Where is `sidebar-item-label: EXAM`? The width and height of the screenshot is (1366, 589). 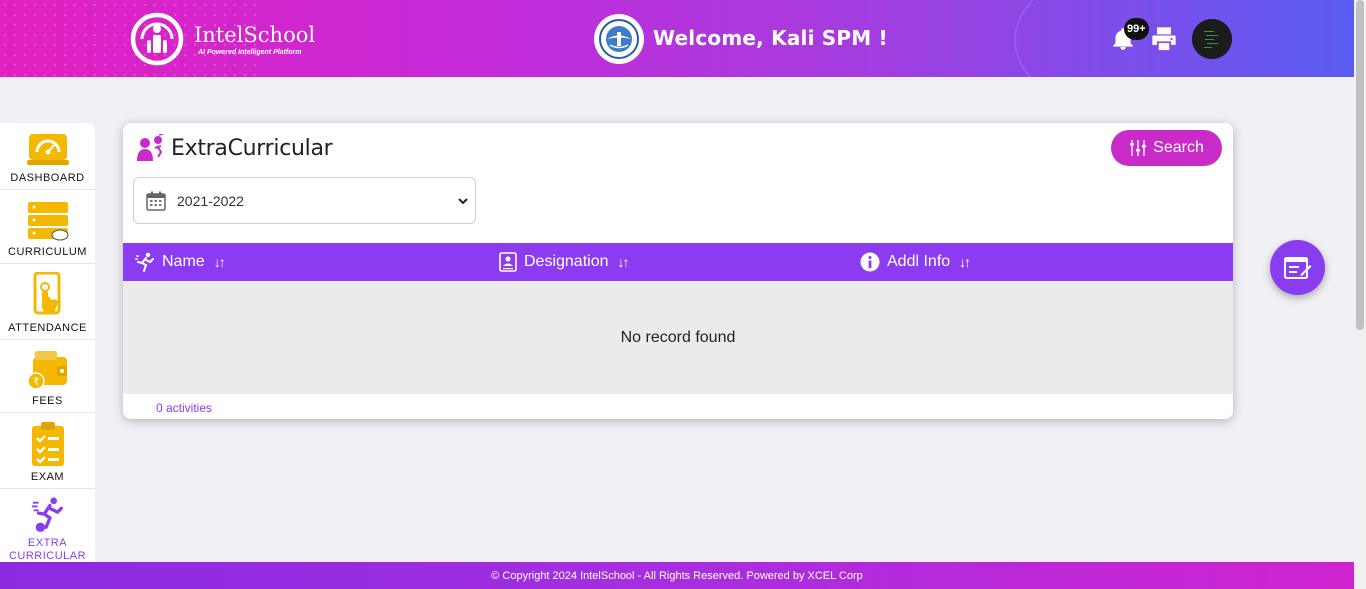
sidebar-item-label: EXAM is located at coordinates (47, 477).